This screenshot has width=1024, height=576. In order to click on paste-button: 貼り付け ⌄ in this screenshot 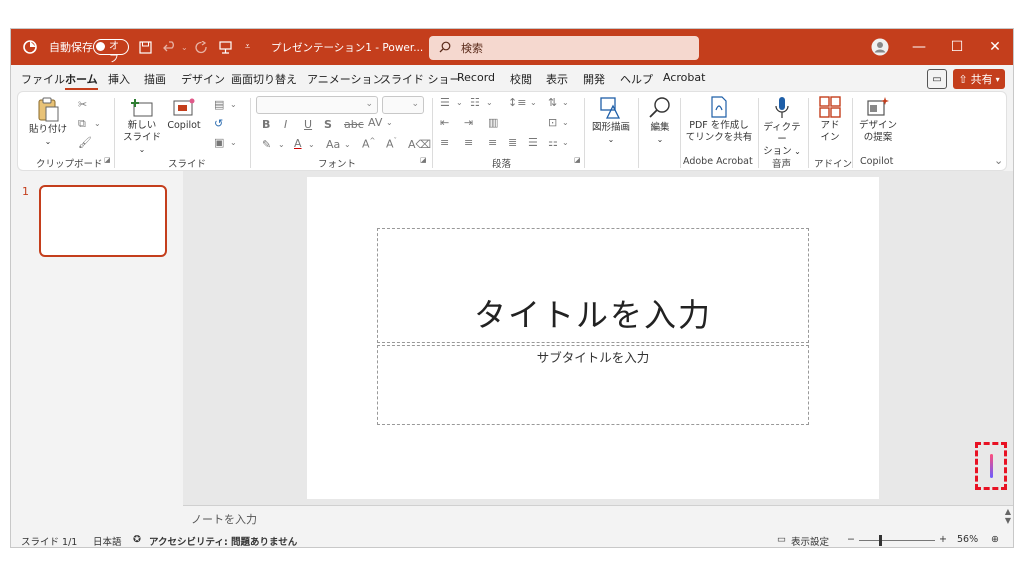, I will do `click(48, 122)`.